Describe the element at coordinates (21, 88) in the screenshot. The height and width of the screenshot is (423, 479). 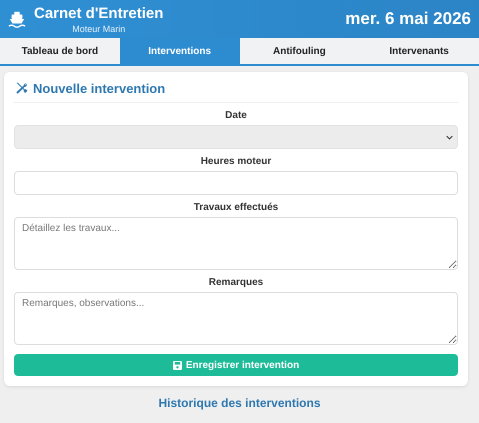
I see `tools-icon` at that location.